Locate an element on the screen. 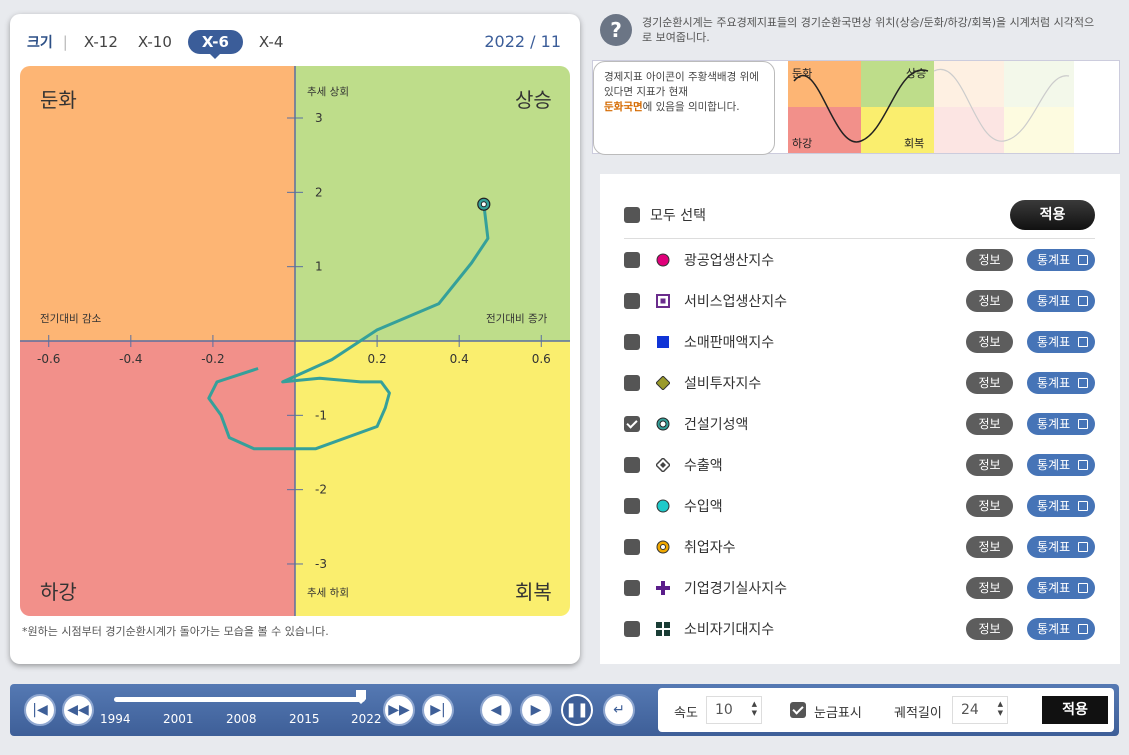 The width and height of the screenshot is (1129, 755). x-tick-label: 0.6 is located at coordinates (541, 359).